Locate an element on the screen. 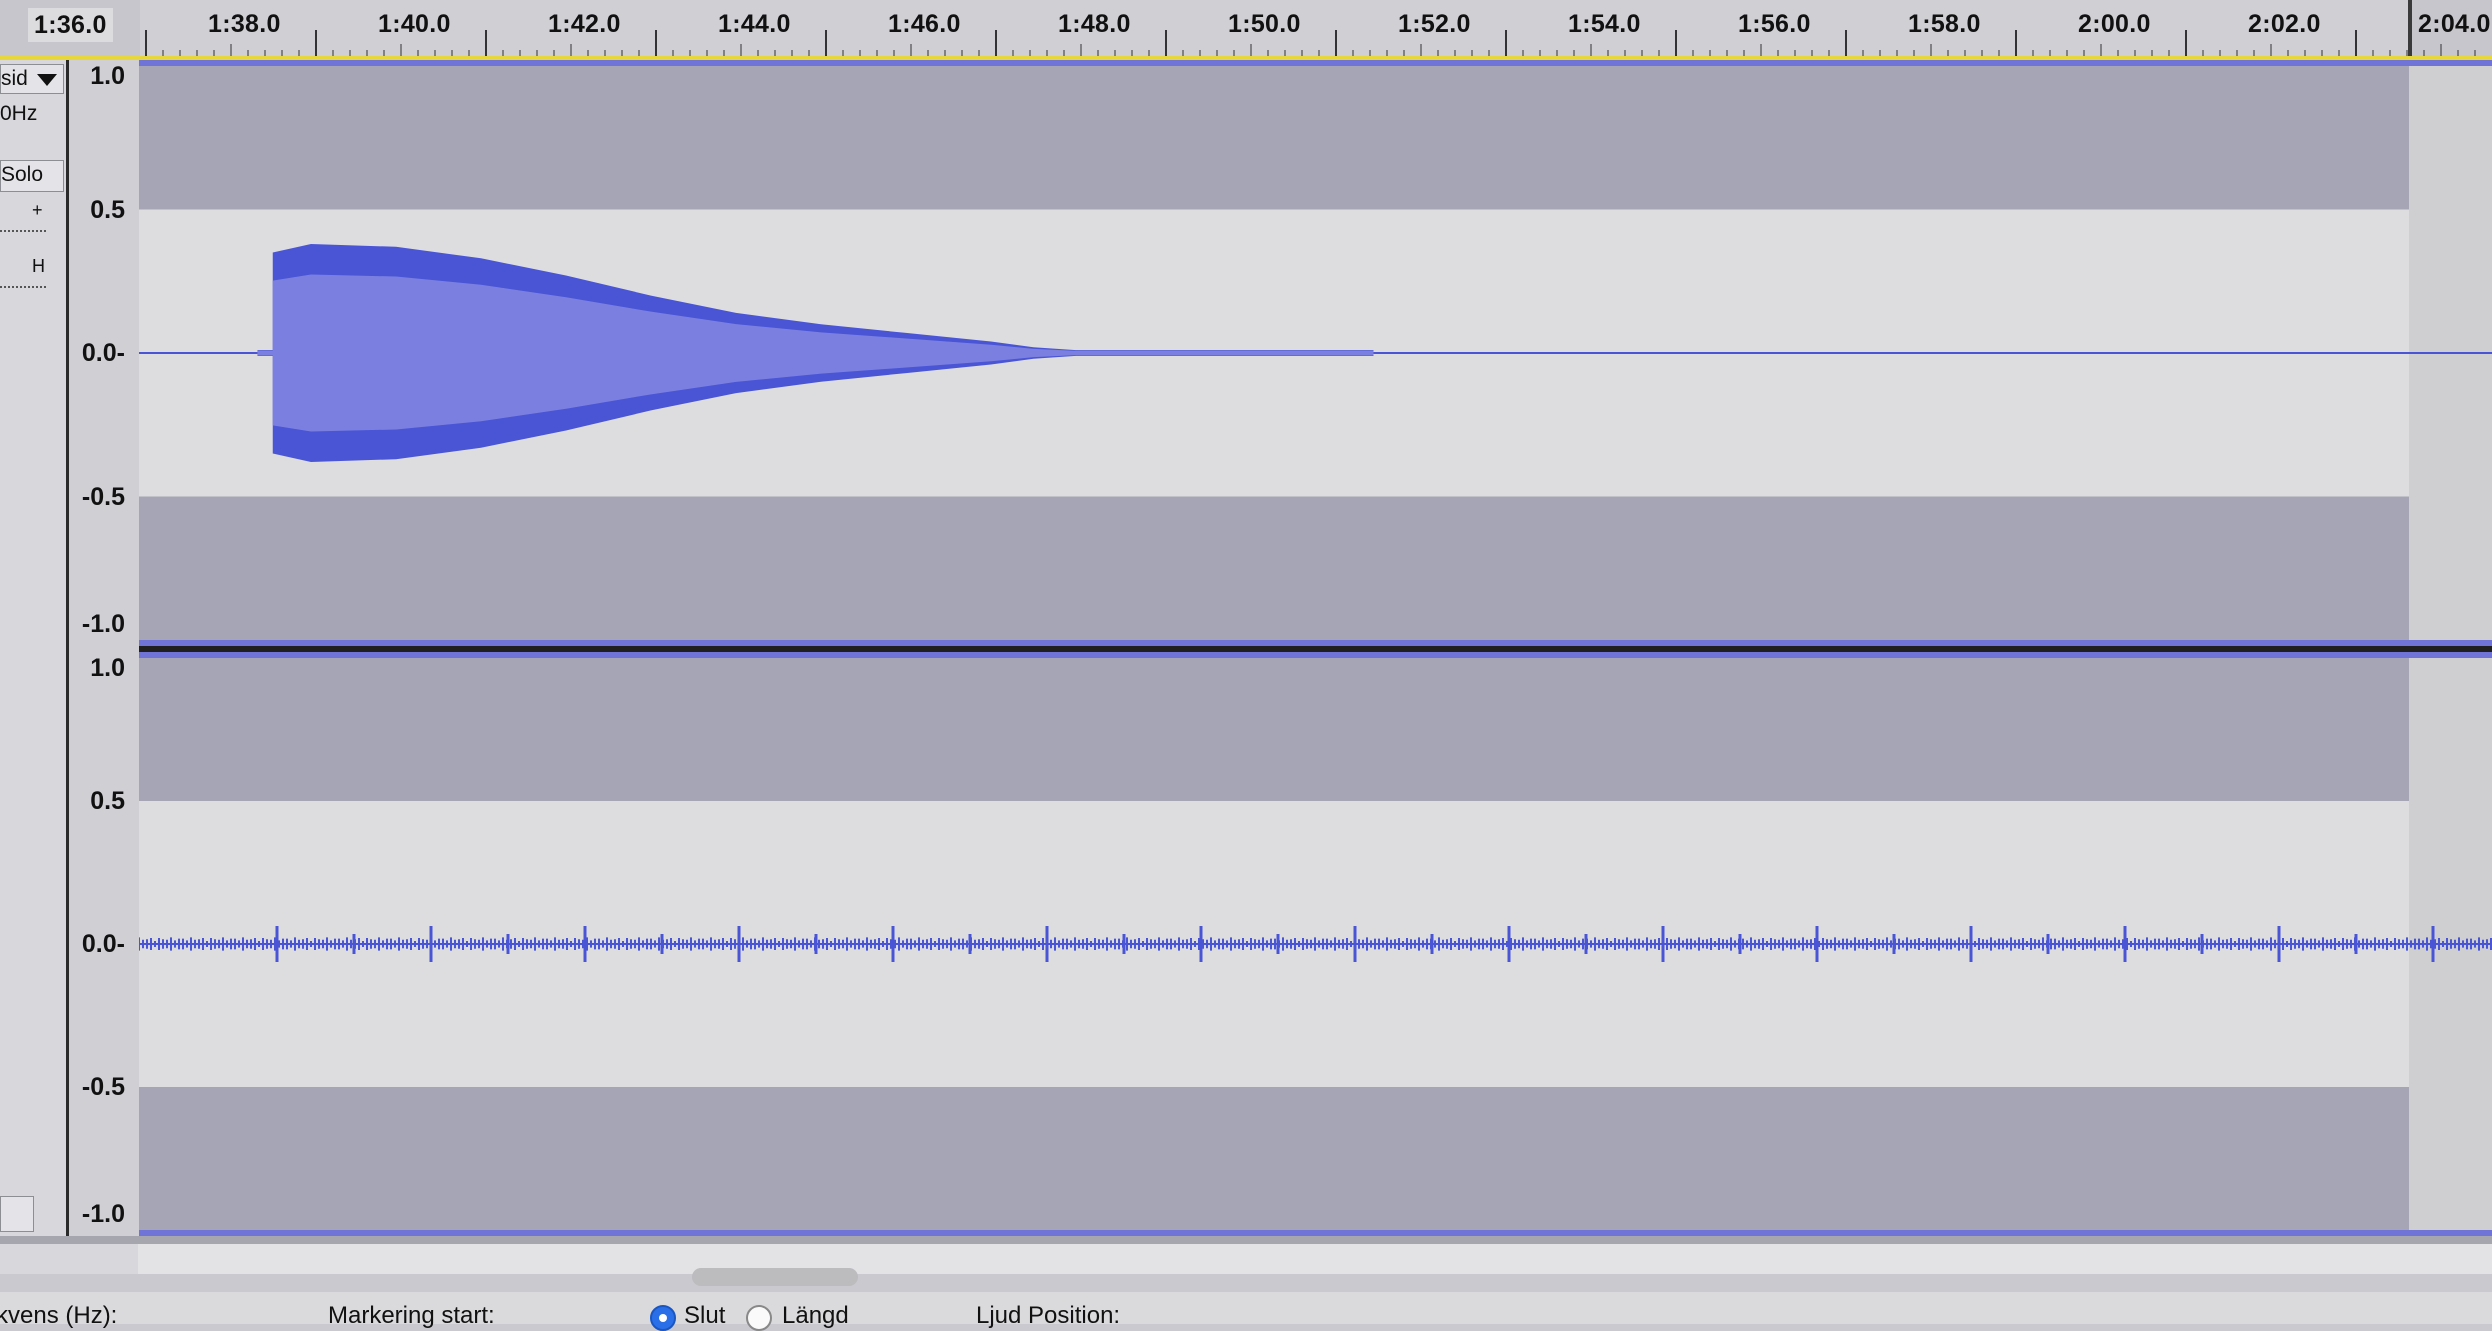 This screenshot has height=1331, width=2492. ruler-label: 1:38.0 is located at coordinates (244, 24).